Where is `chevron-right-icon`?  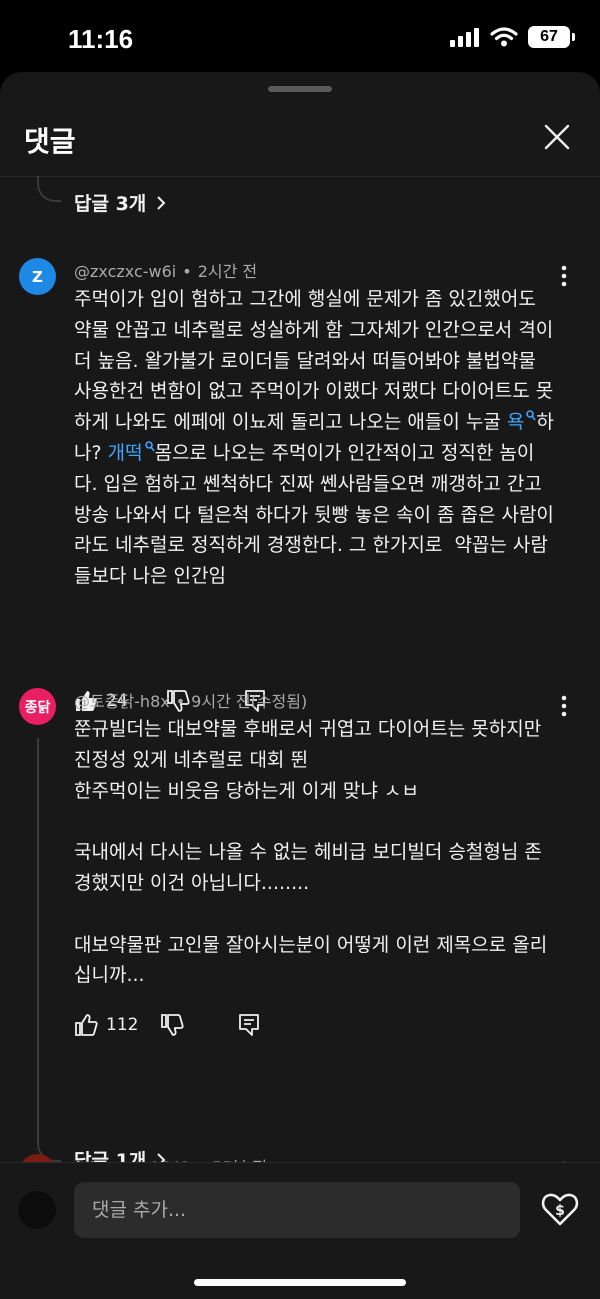
chevron-right-icon is located at coordinates (161, 202).